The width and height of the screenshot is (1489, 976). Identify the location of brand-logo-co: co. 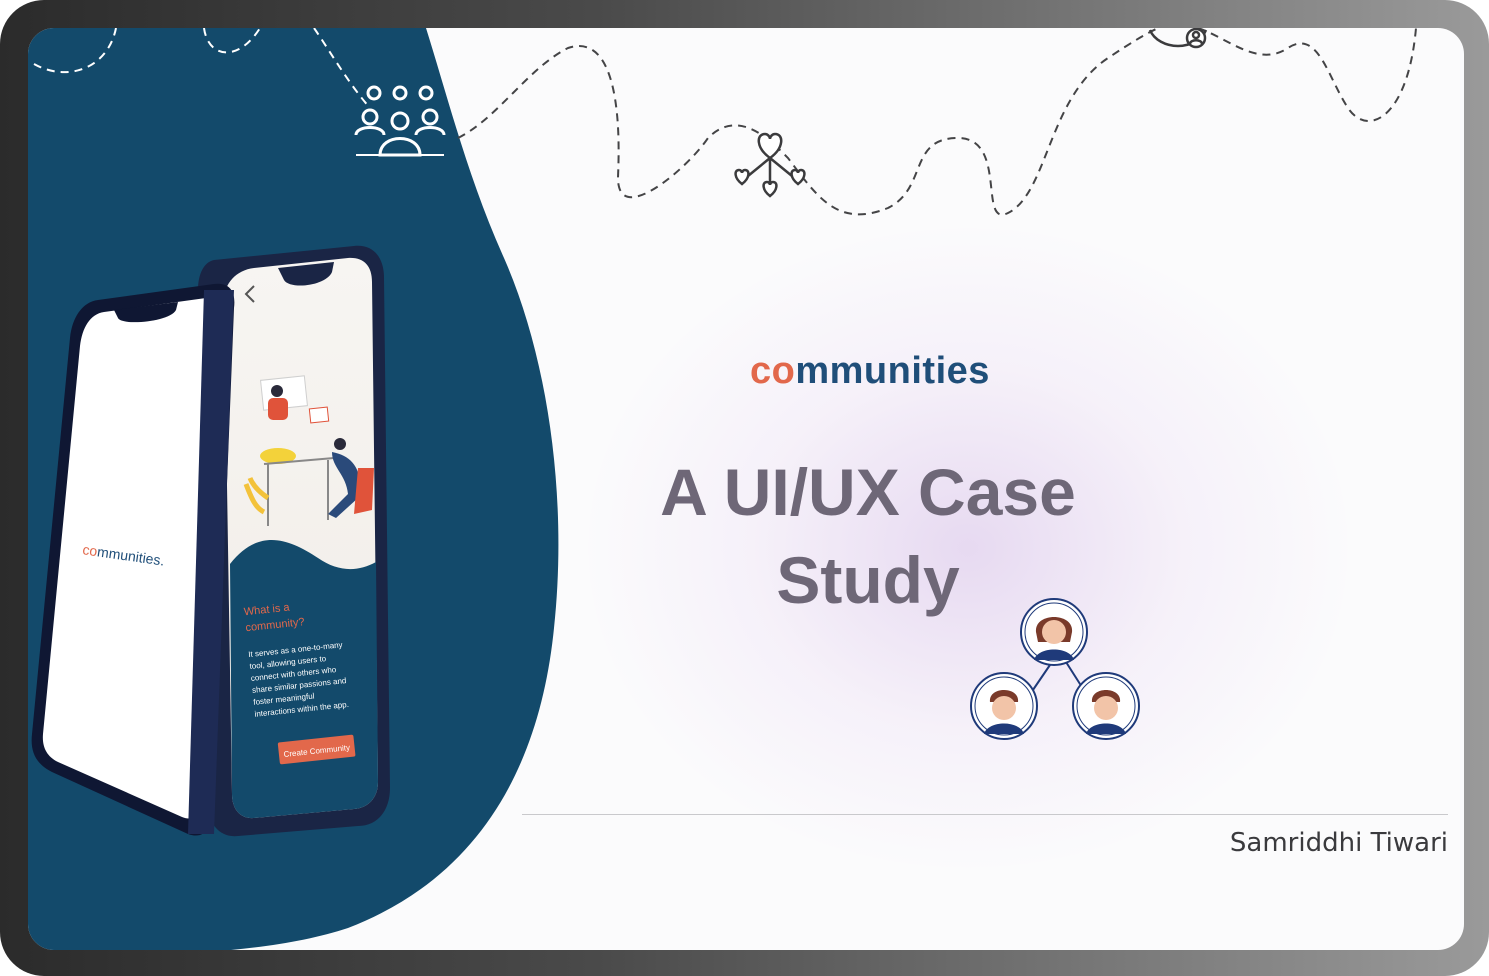
(773, 371).